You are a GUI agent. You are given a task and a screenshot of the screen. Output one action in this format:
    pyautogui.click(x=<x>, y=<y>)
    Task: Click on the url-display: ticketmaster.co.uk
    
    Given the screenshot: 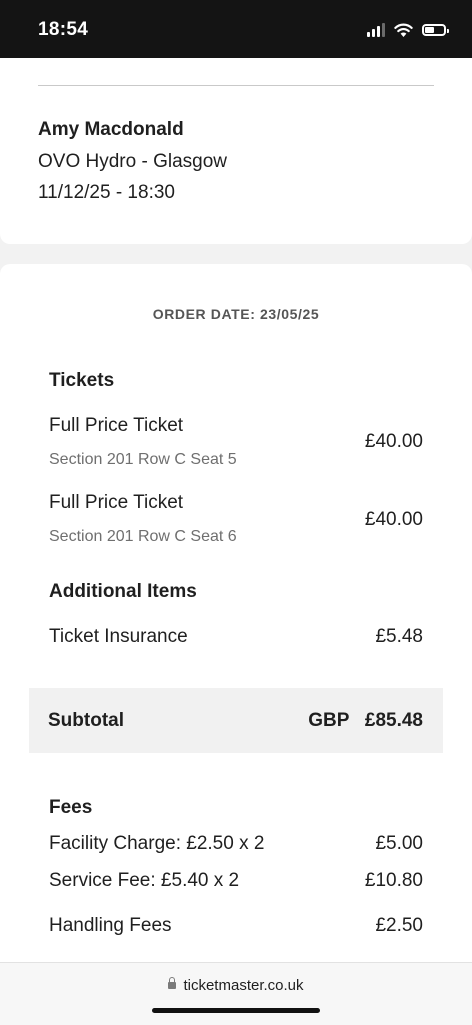 What is the action you would take?
    pyautogui.click(x=236, y=985)
    